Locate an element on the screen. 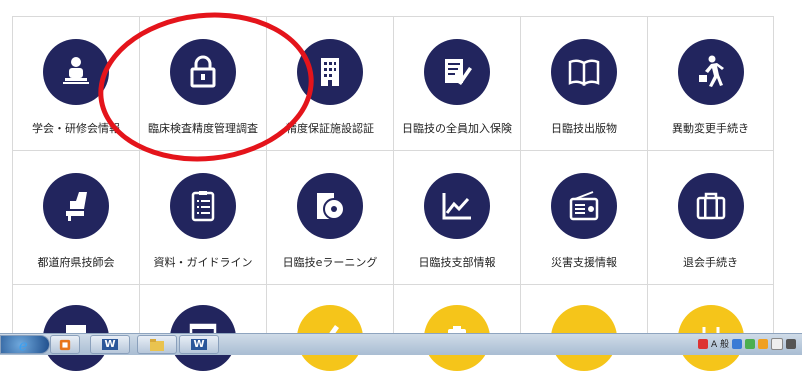 The width and height of the screenshot is (802, 371). tile-elearning: 日臨技eラーニング is located at coordinates (329, 217).